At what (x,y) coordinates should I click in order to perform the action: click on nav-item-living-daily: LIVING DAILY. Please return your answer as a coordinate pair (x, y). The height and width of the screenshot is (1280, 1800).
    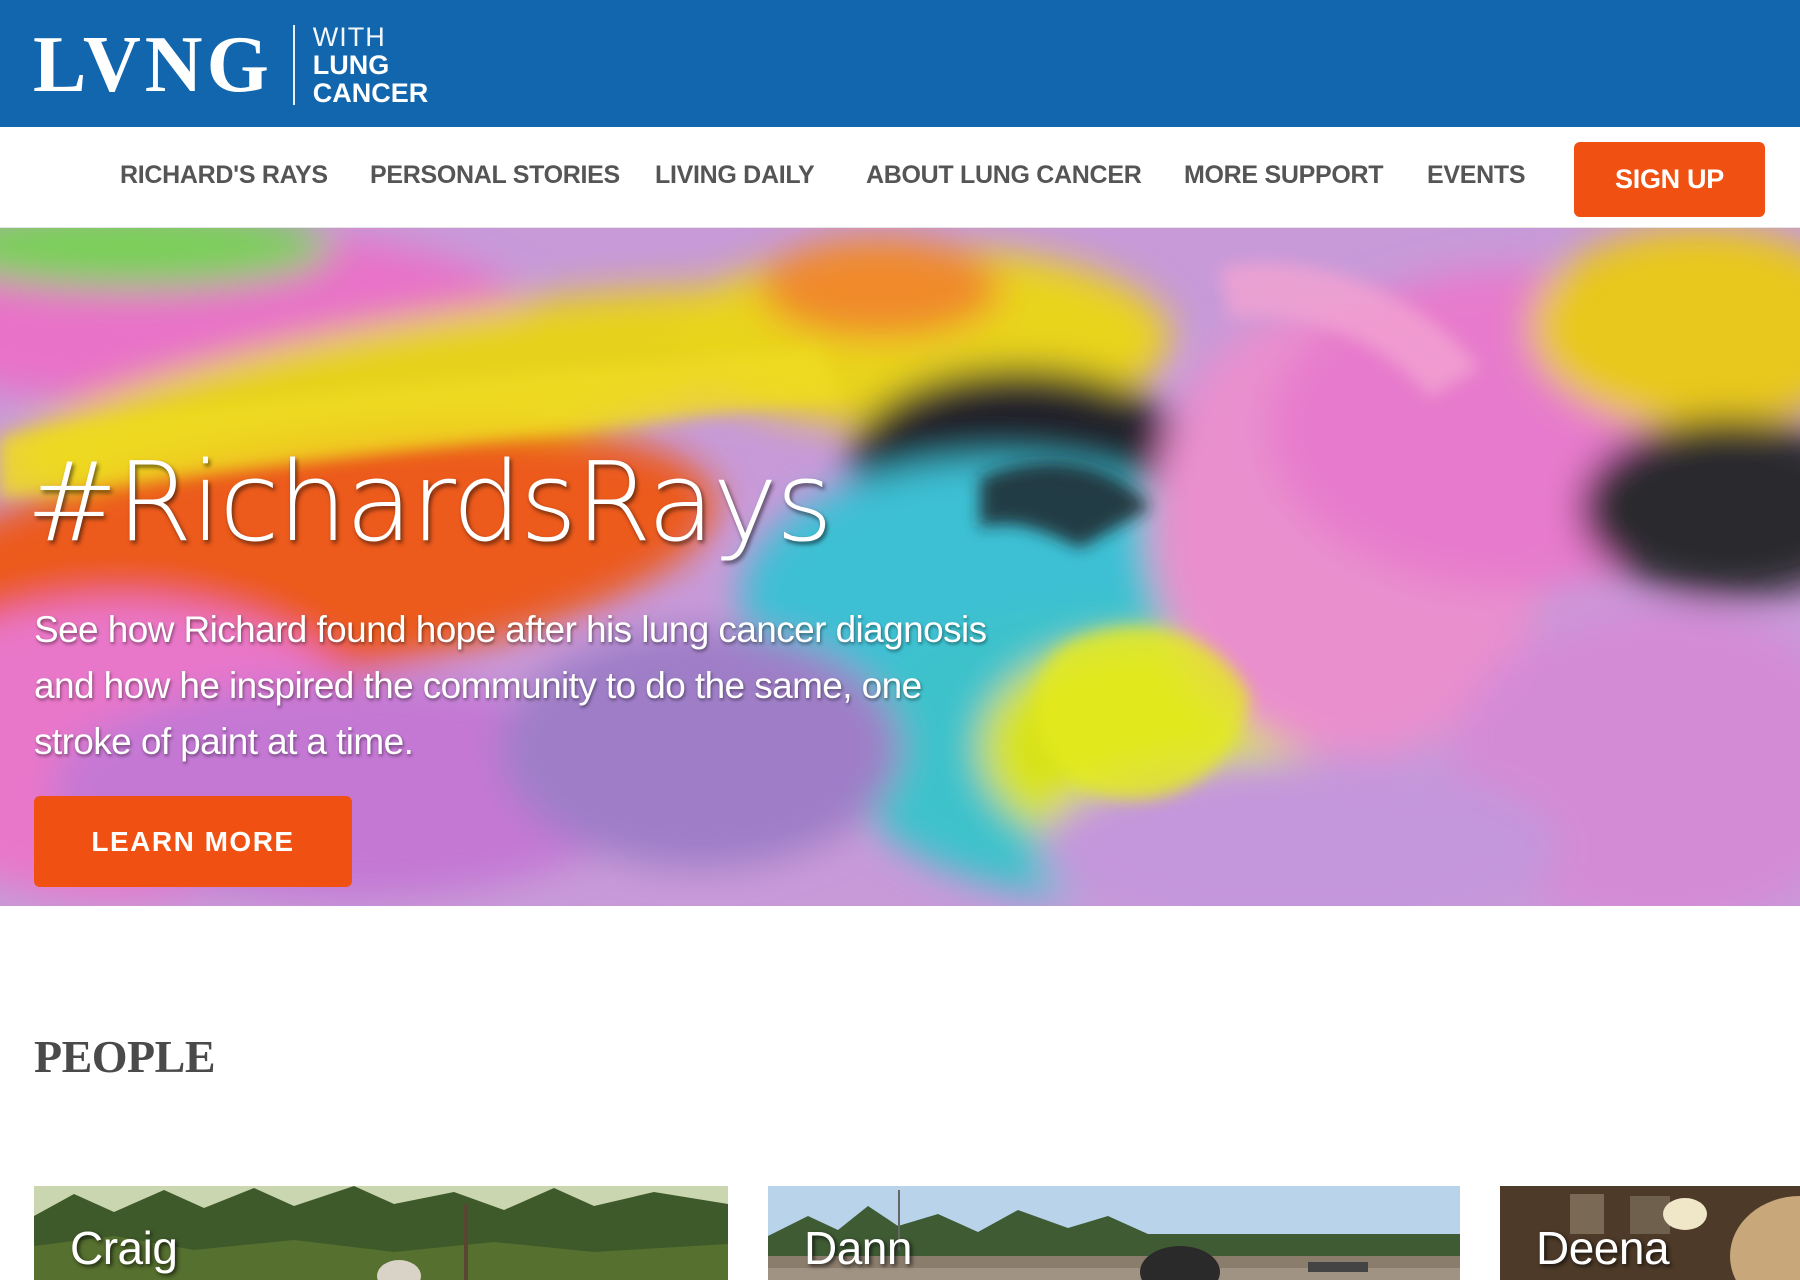
    Looking at the image, I should click on (735, 175).